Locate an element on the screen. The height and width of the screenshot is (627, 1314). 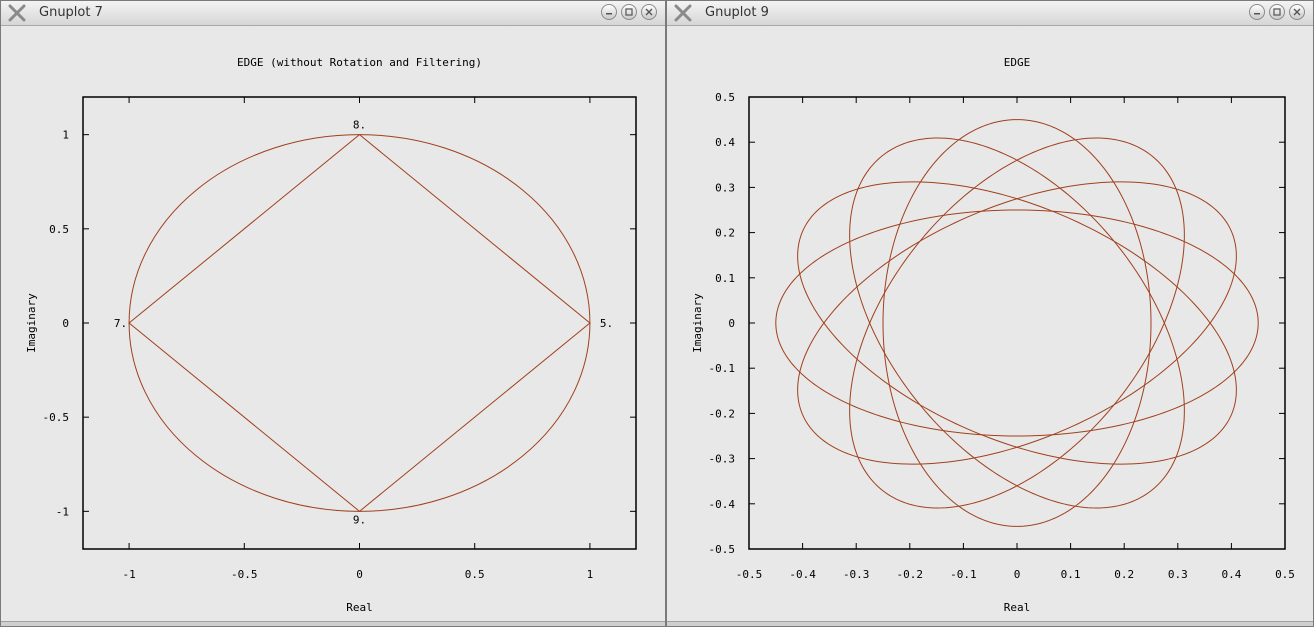
rotated-ellipse-series is located at coordinates (1017, 323).